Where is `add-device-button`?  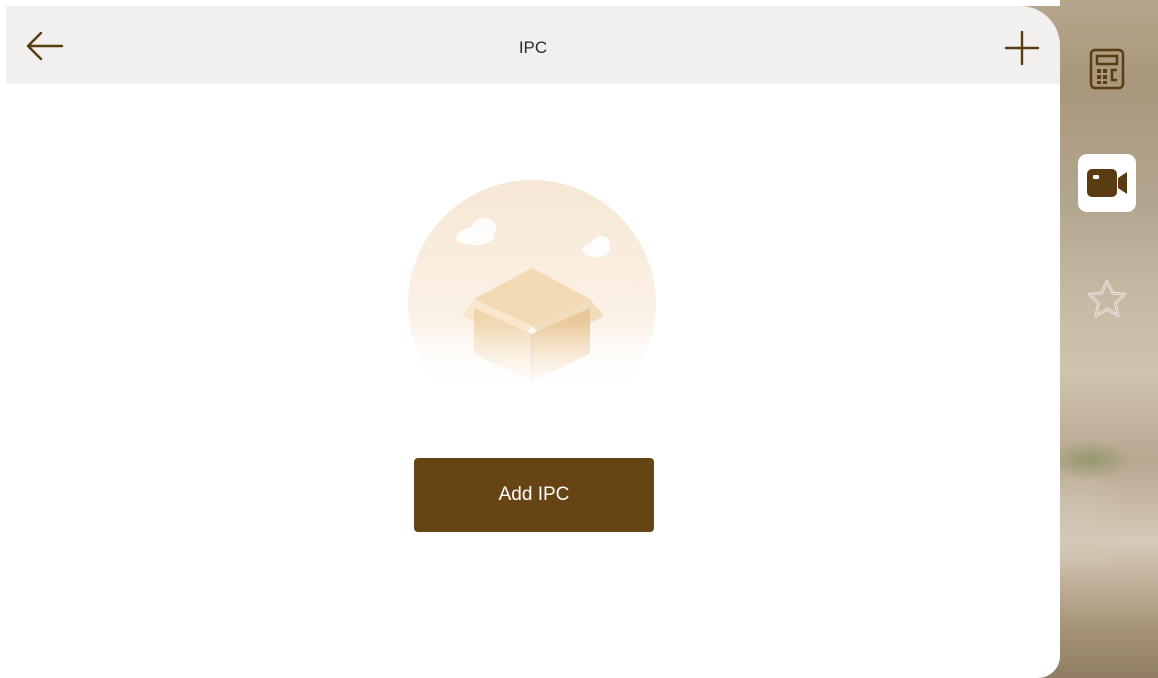 add-device-button is located at coordinates (1022, 48).